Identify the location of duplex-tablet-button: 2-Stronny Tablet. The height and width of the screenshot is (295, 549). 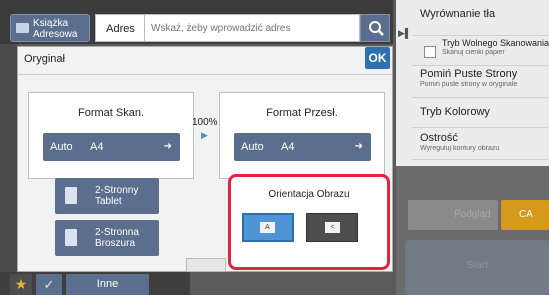
(107, 196).